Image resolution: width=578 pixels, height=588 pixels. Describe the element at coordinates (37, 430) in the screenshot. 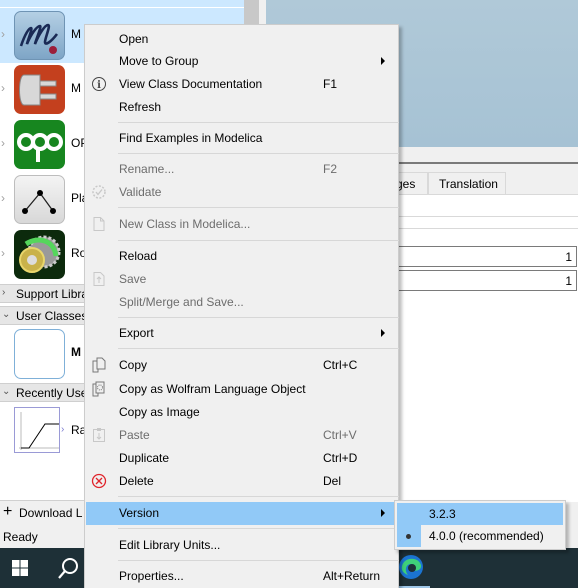

I see `ramp-icon` at that location.